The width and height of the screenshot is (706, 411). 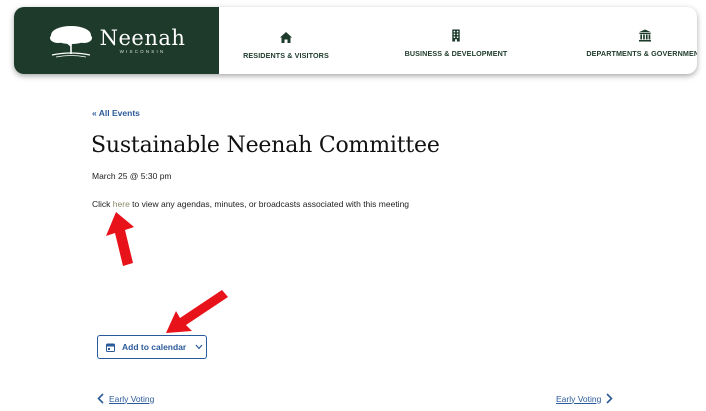 What do you see at coordinates (456, 53) in the screenshot?
I see `nav-label: BUSINESS & DEVELOPMENT` at bounding box center [456, 53].